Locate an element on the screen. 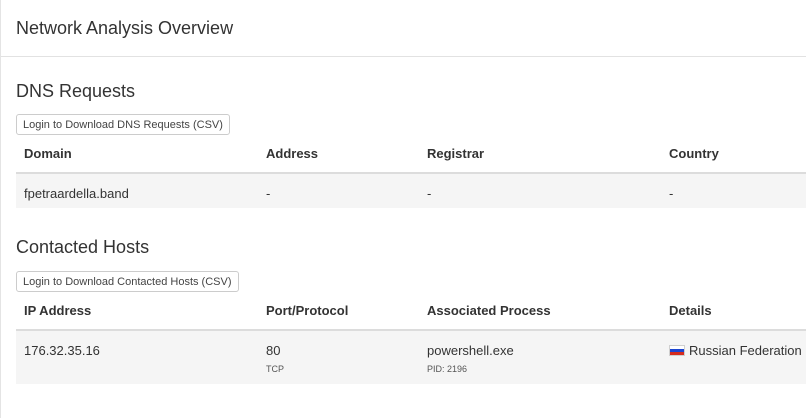  column-header-country: Country is located at coordinates (694, 153).